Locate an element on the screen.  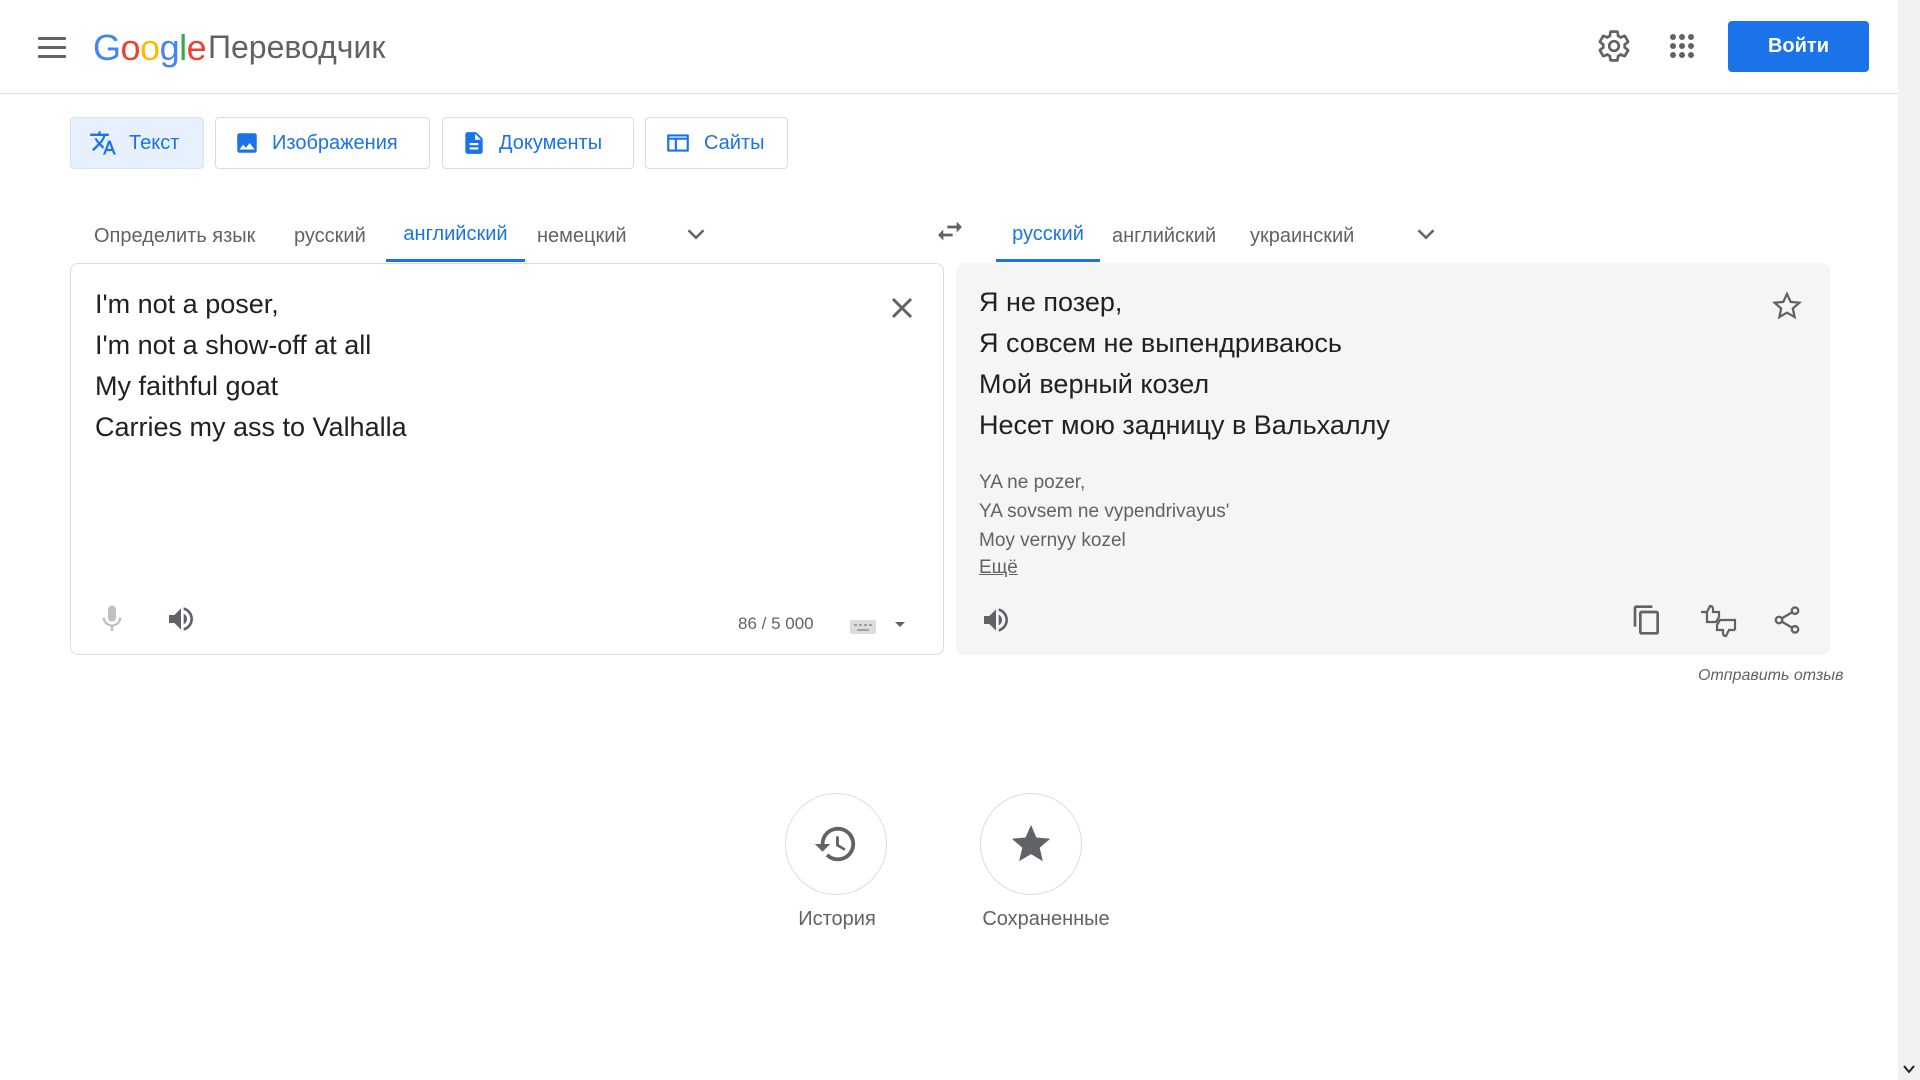
star-icon is located at coordinates (1031, 843).